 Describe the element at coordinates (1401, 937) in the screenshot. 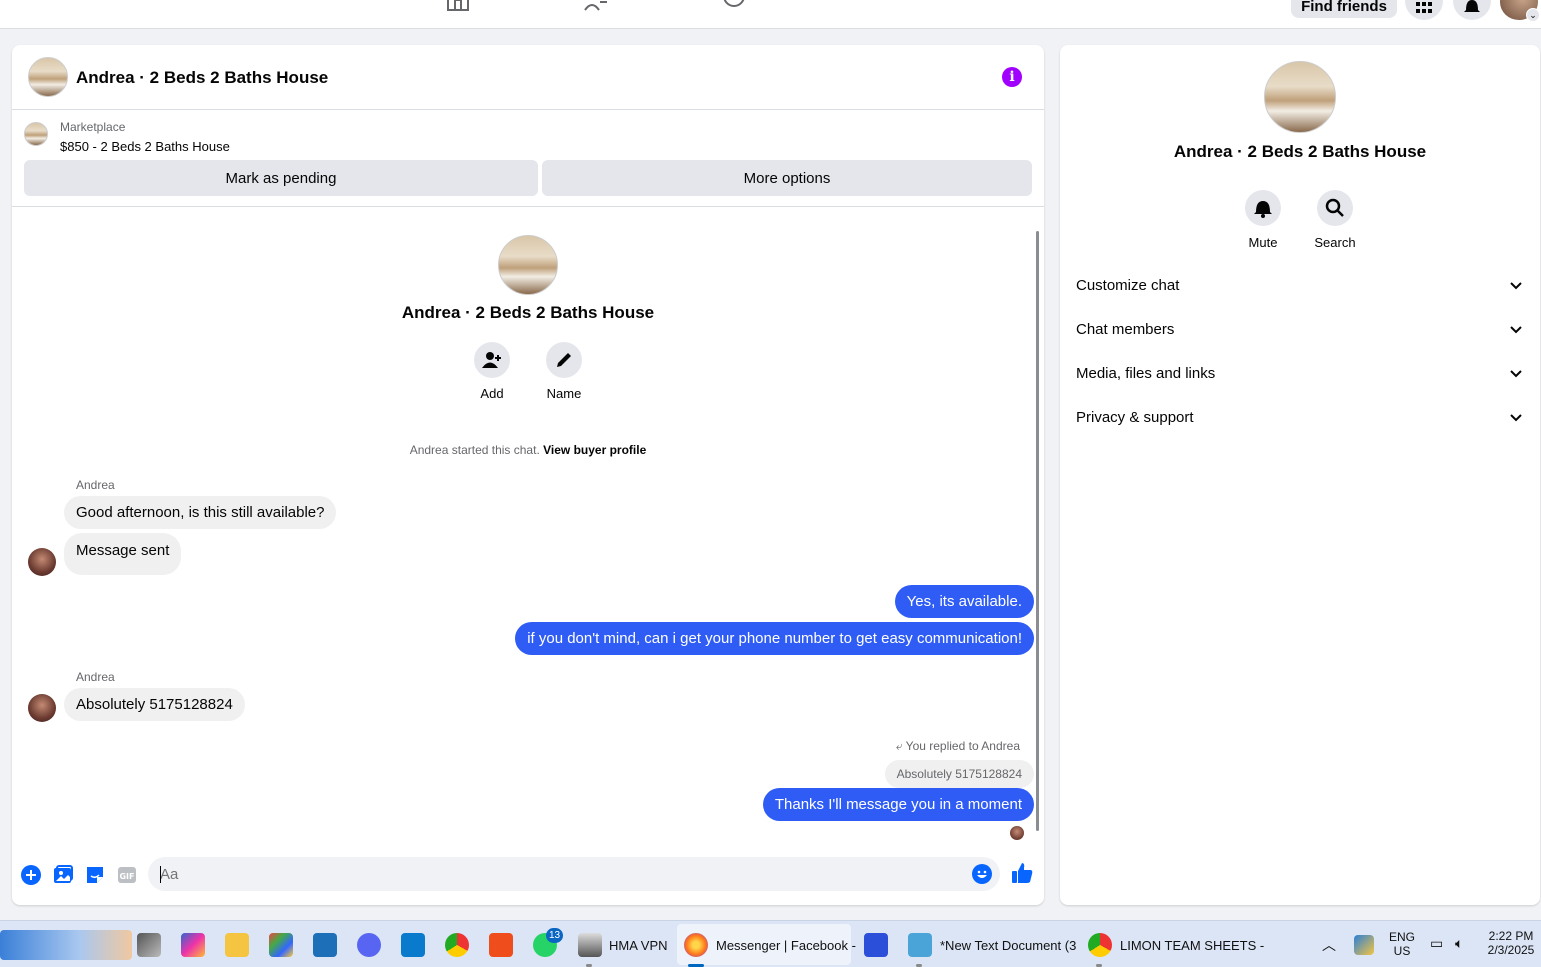

I see `language-code: ENG` at that location.